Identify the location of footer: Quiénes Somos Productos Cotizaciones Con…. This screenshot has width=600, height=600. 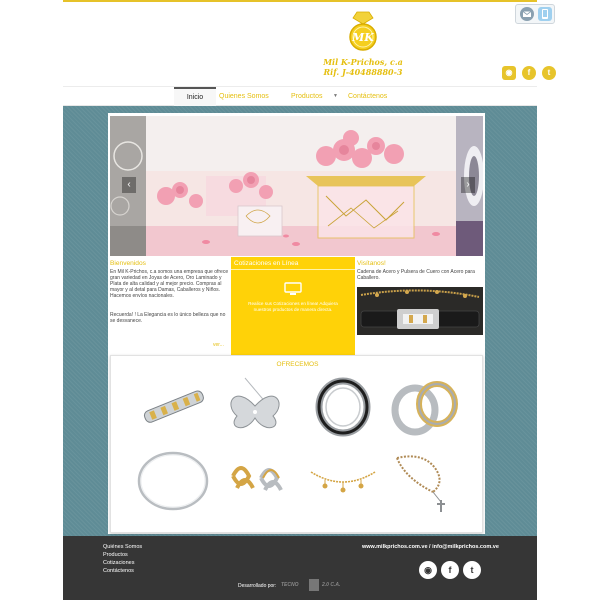
(300, 568).